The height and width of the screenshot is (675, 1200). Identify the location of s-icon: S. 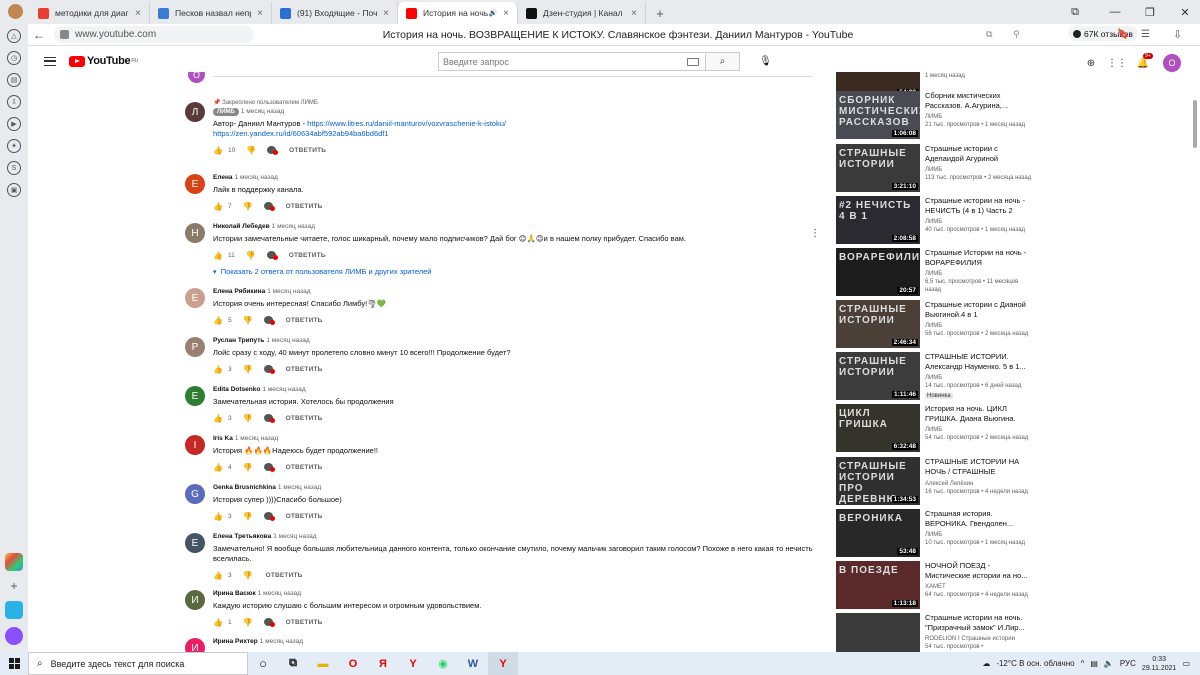
(14, 168).